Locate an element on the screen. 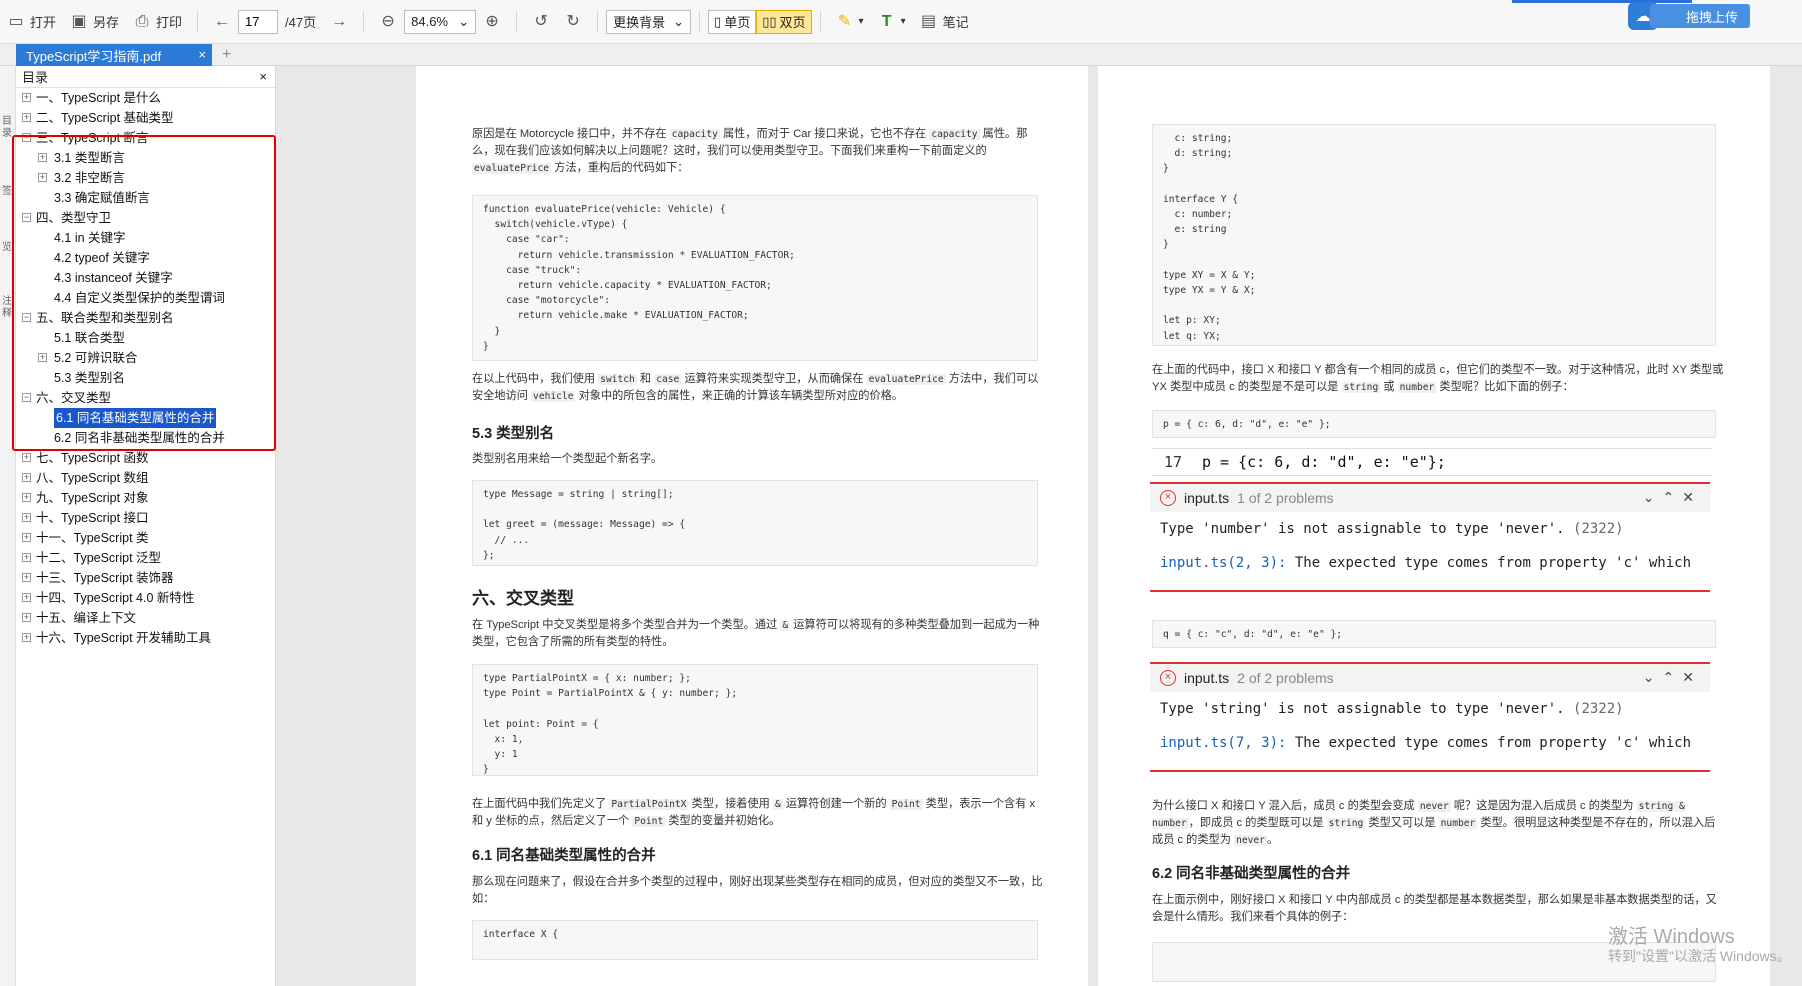  toc-item: + 十二、TypeScript 泛型 is located at coordinates (145, 558).